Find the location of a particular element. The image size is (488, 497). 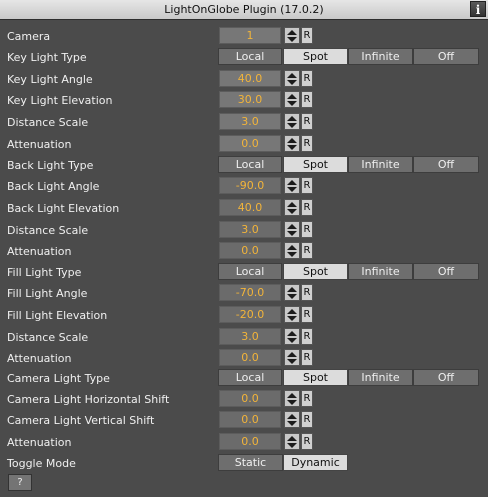

toggle-mode-dynamic: Dynamic is located at coordinates (315, 462).